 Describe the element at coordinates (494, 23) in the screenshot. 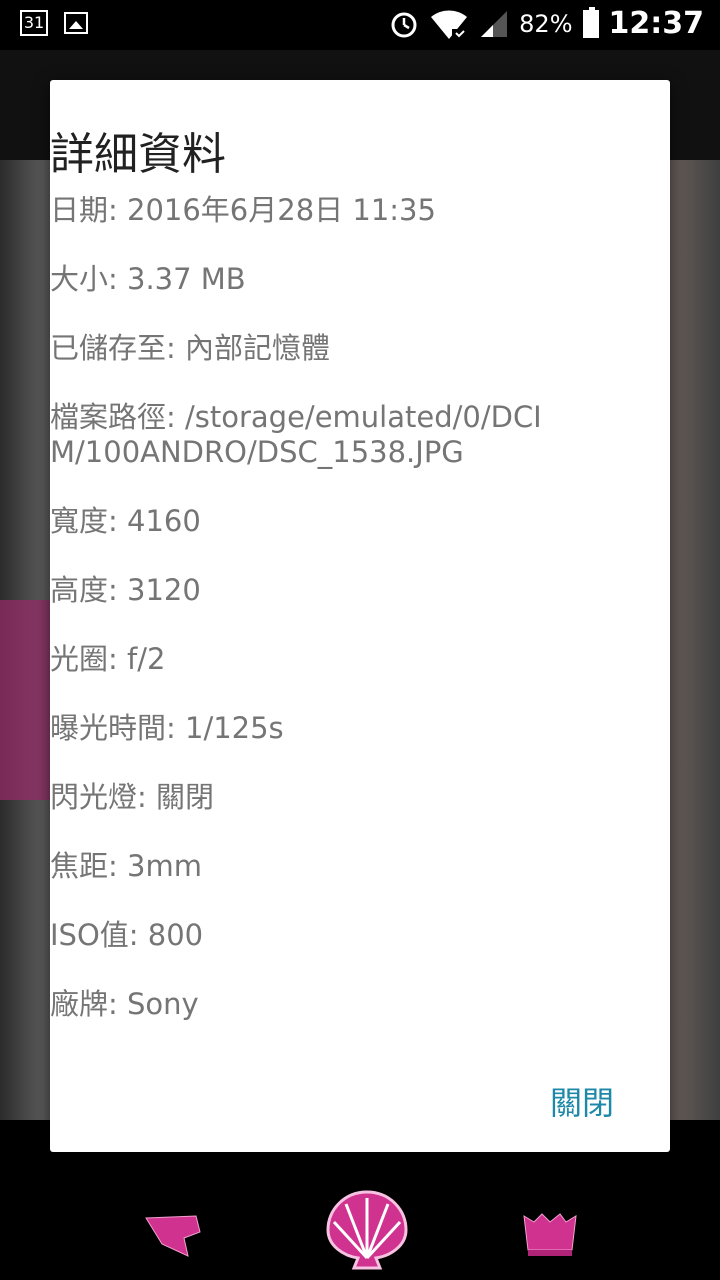

I see `signal-icon` at that location.